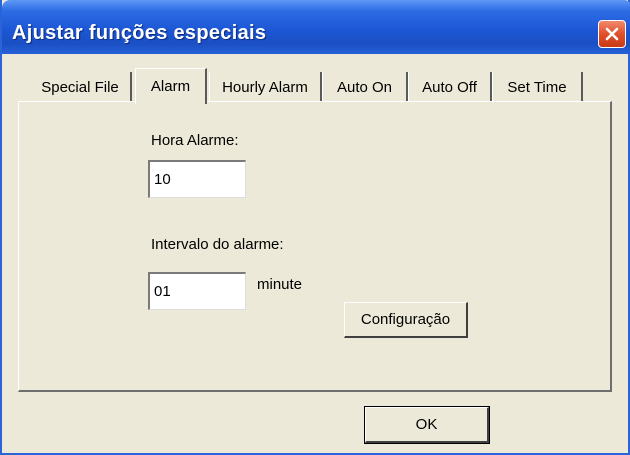 The height and width of the screenshot is (455, 630). I want to click on close-button, so click(612, 34).